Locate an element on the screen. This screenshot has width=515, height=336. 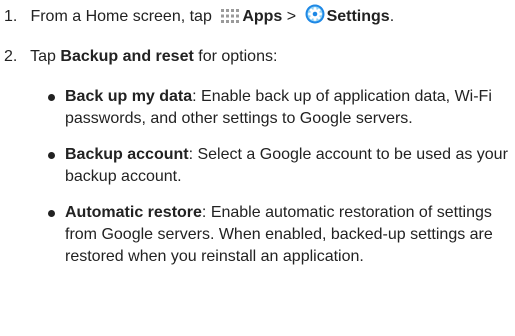
option-title: Back up my data is located at coordinates (129, 96).